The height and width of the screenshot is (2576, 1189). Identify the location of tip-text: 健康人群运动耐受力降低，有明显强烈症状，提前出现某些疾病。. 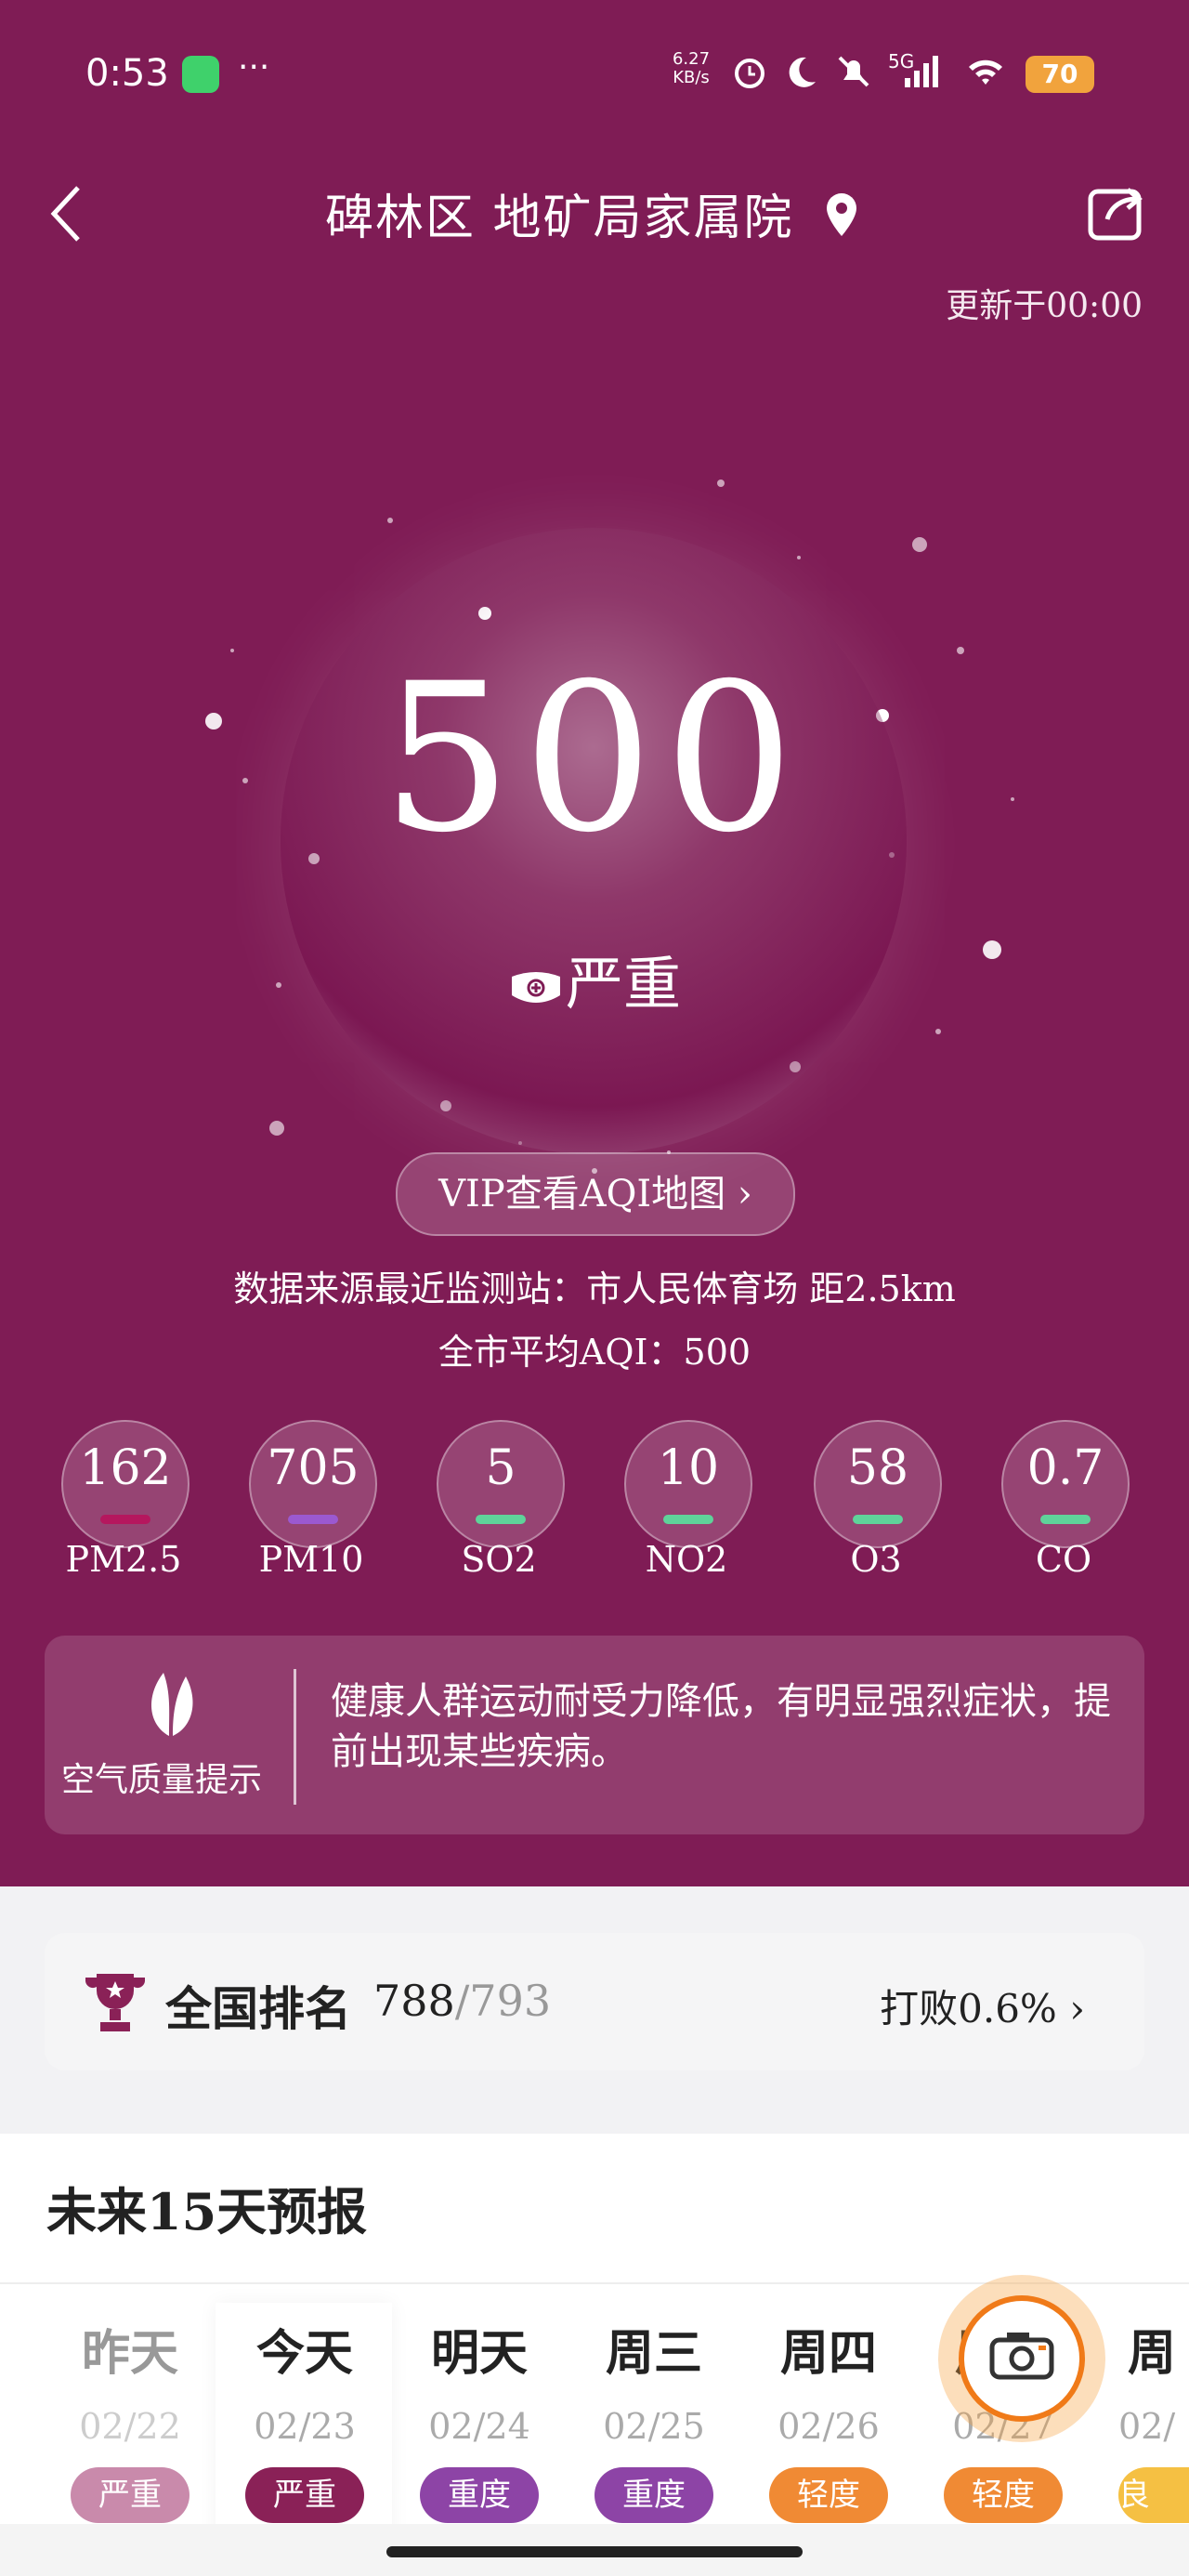
(721, 1726).